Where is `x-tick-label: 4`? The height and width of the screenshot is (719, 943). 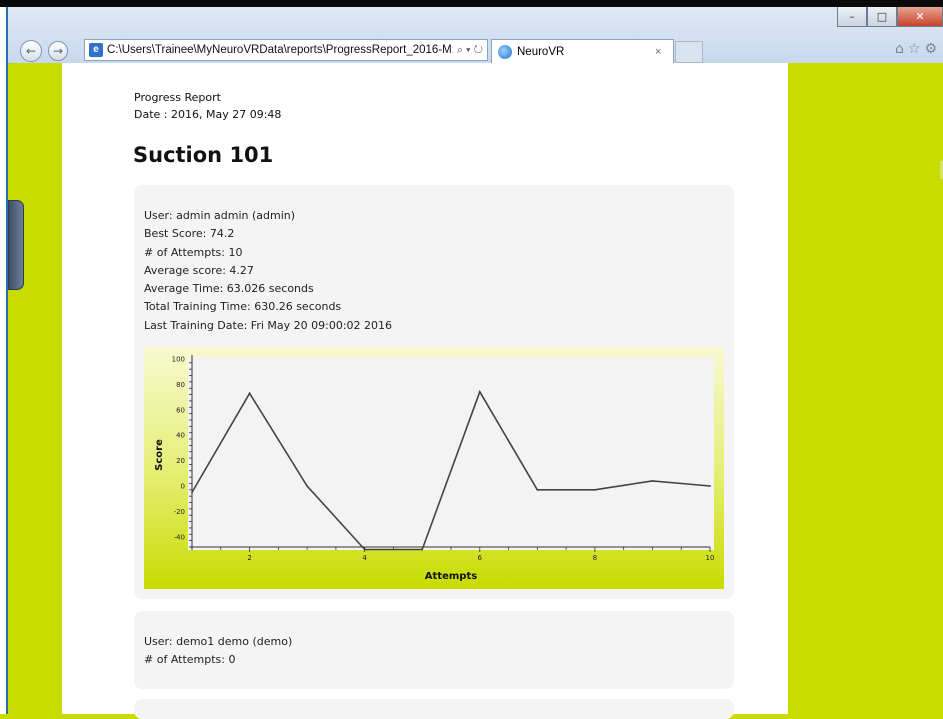 x-tick-label: 4 is located at coordinates (364, 558).